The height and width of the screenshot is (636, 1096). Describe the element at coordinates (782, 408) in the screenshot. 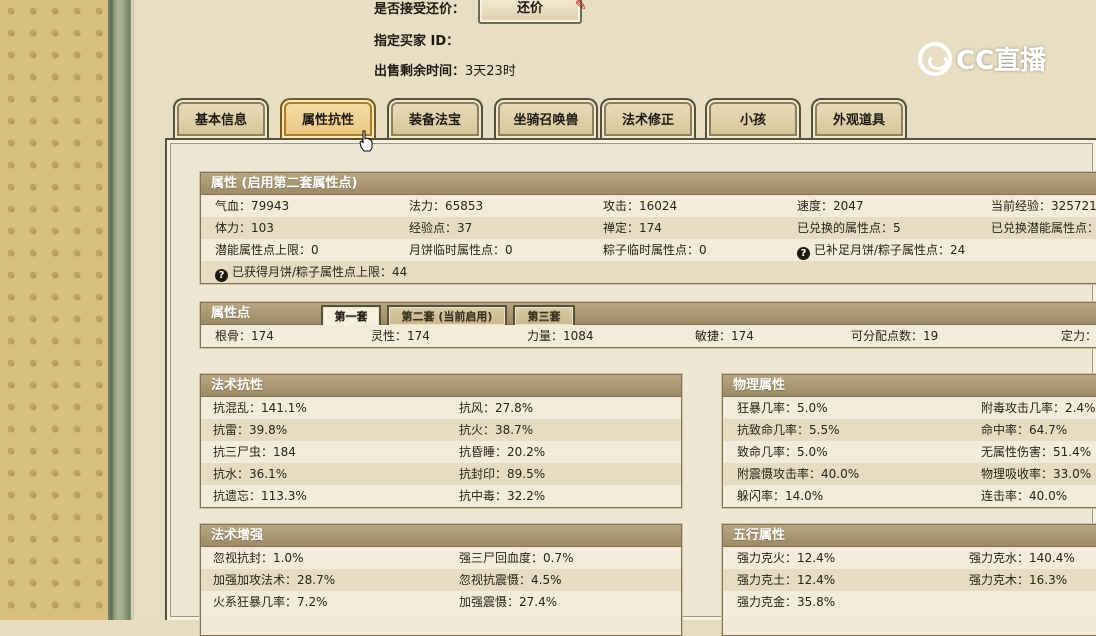

I see `stat-cell: 狂暴几率：5.0%` at that location.